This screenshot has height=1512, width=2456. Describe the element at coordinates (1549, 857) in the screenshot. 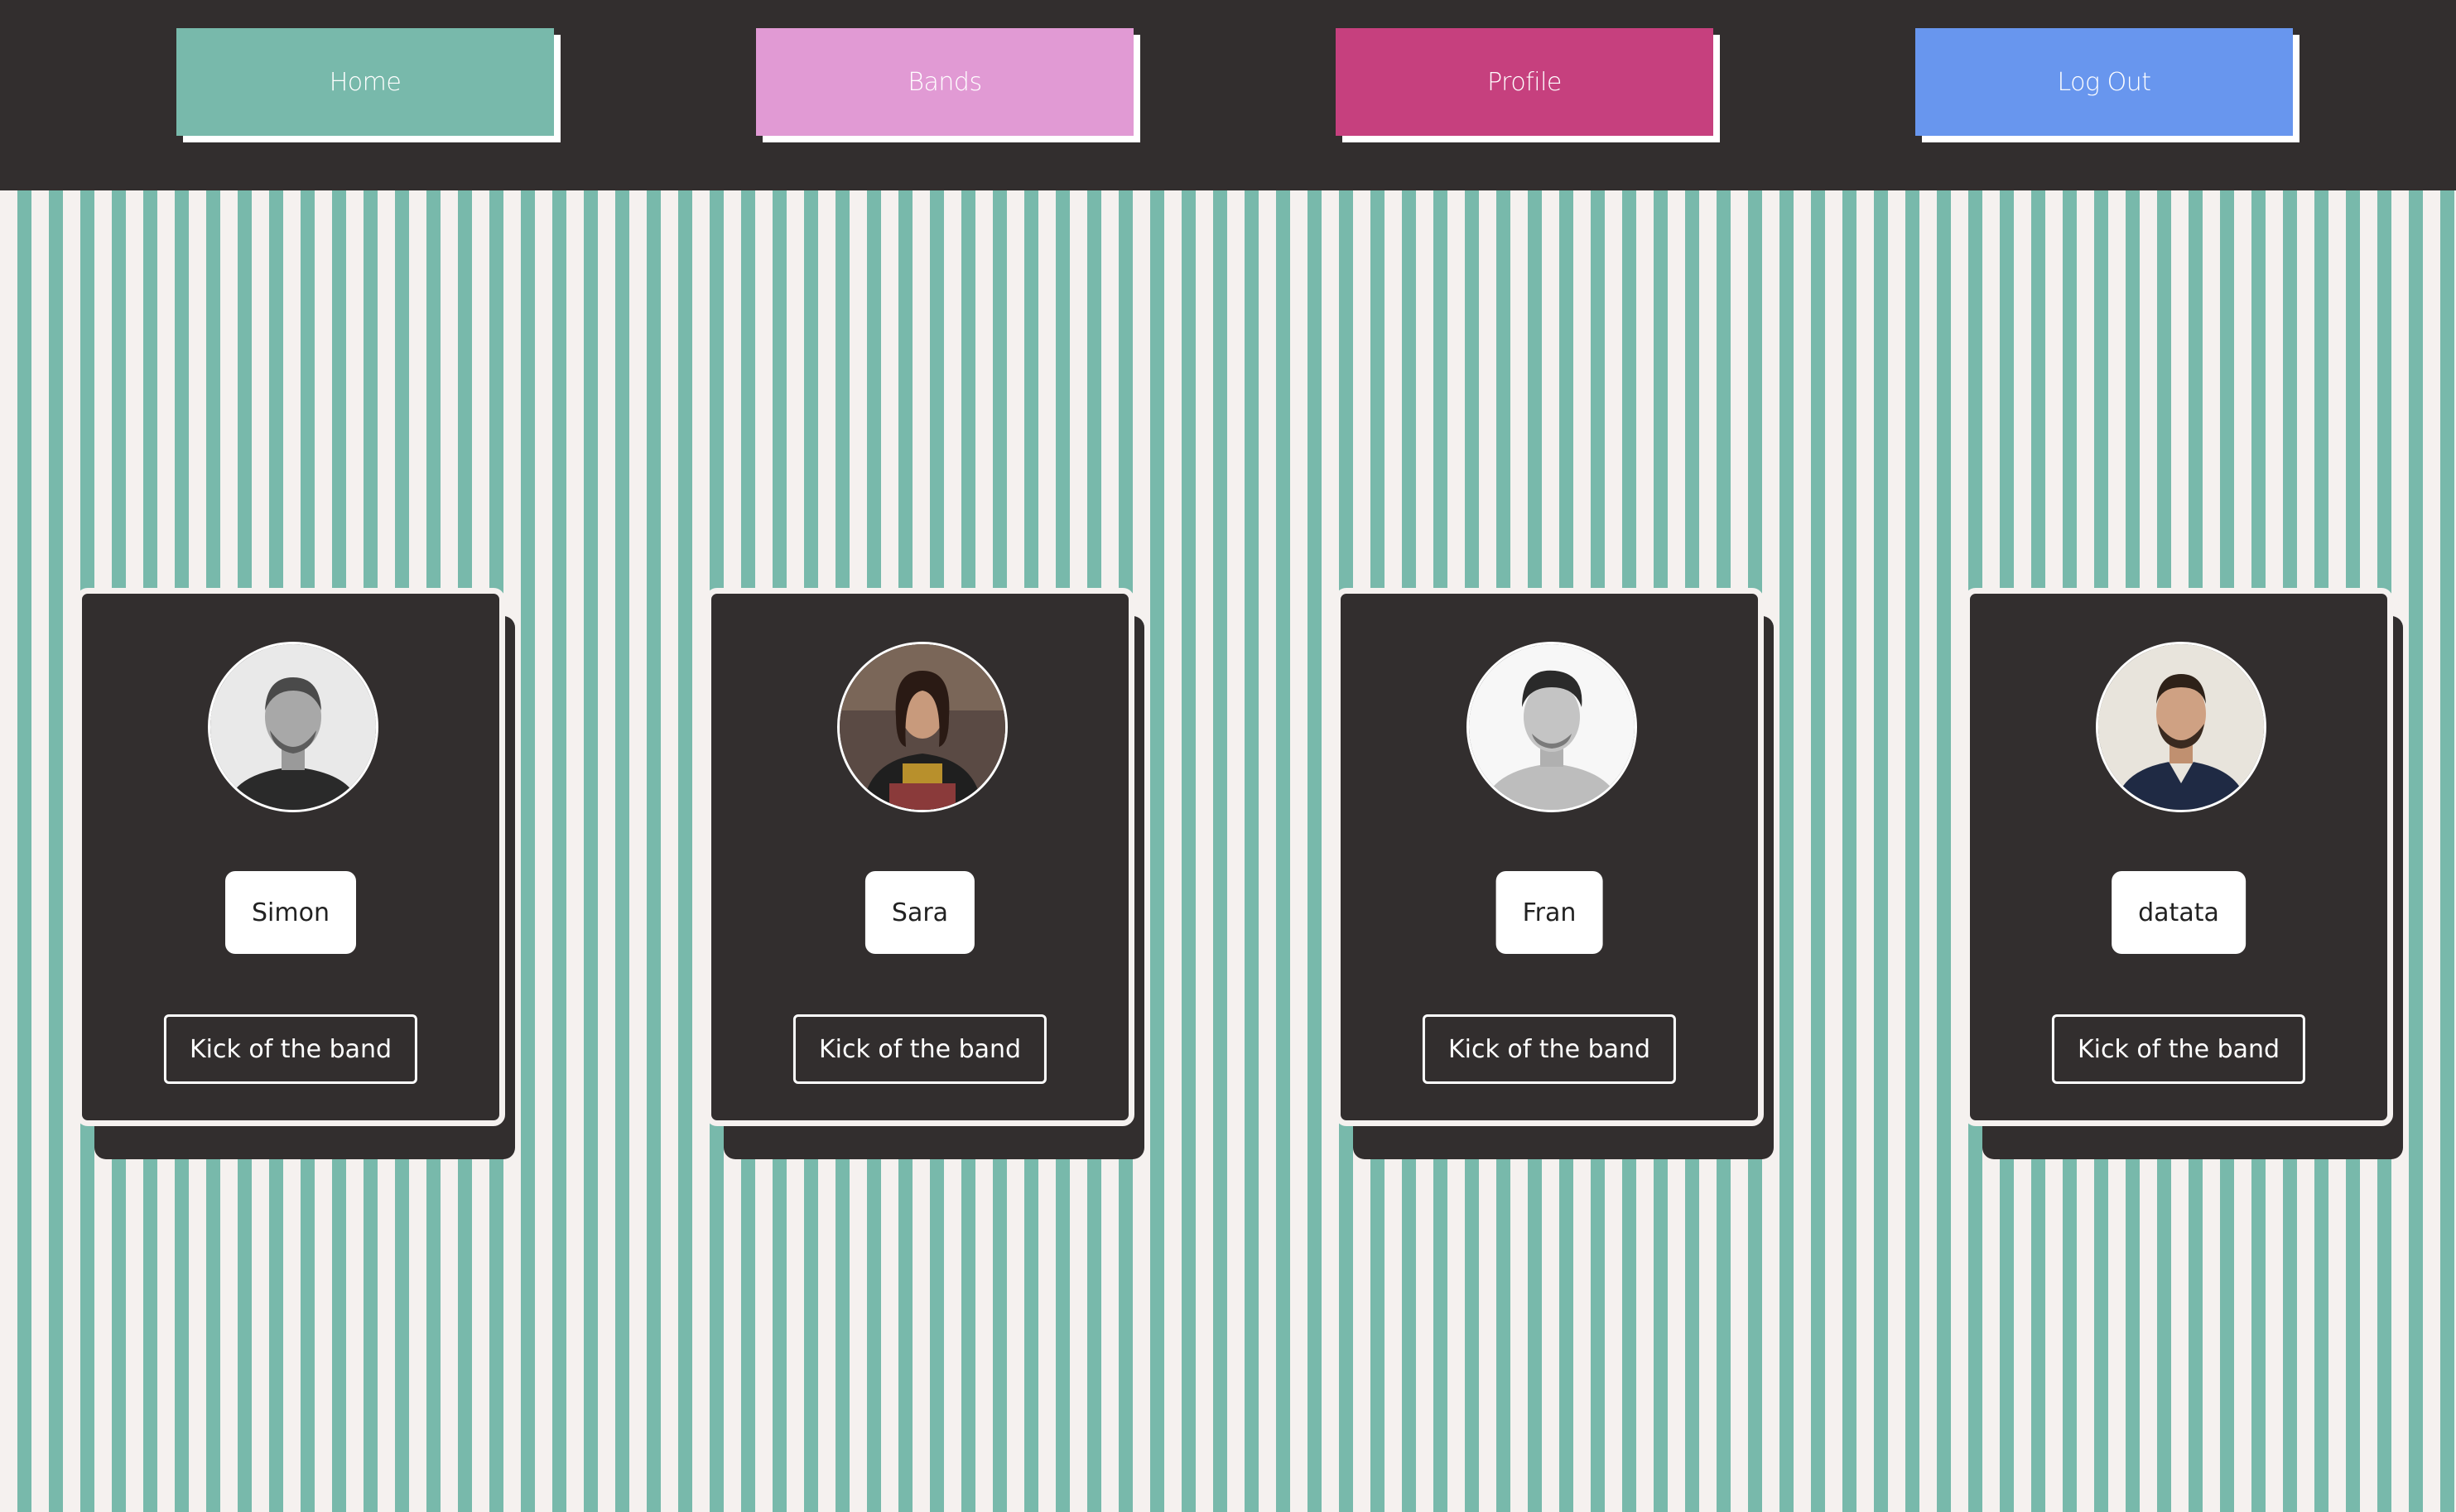

I see `member-card-body: Fran Kick of the band` at that location.